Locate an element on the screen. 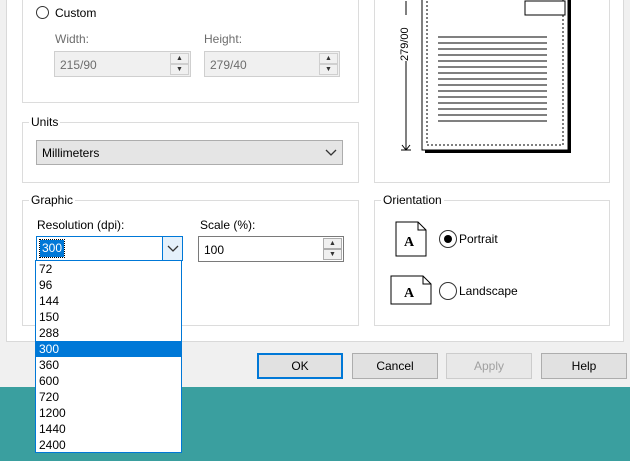 Image resolution: width=630 pixels, height=461 pixels. height-up-arrow-icon: ▲ is located at coordinates (328, 58).